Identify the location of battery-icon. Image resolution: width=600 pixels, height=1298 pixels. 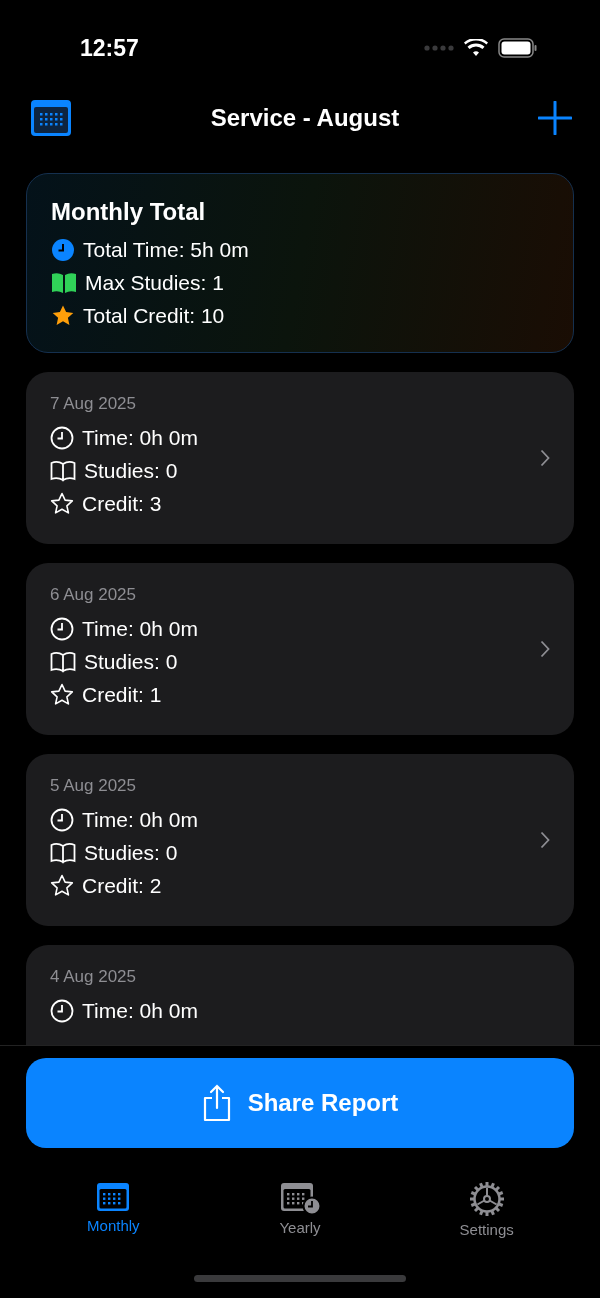
(518, 48).